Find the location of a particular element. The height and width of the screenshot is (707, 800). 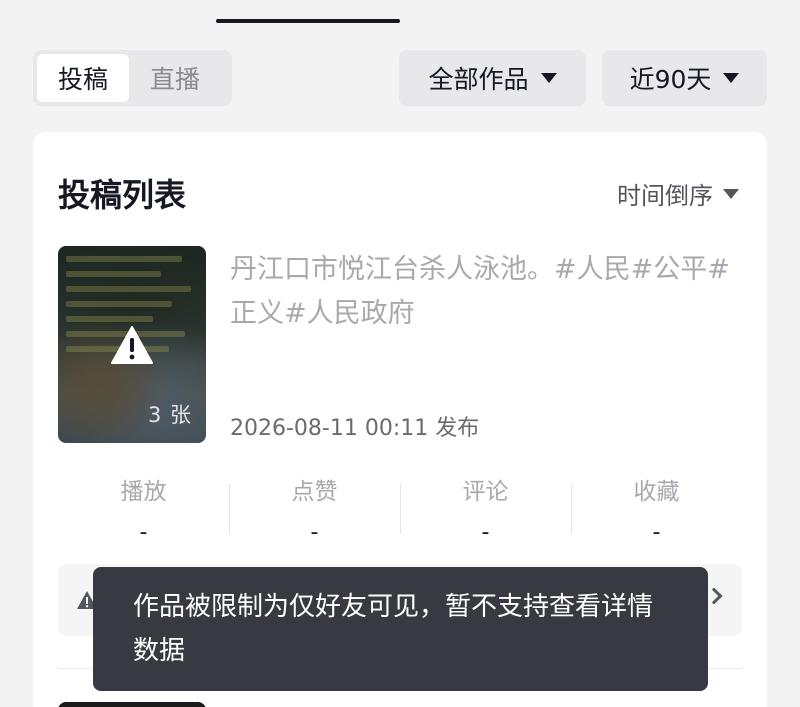

sort-dropdown: 时间倒序 is located at coordinates (678, 193).